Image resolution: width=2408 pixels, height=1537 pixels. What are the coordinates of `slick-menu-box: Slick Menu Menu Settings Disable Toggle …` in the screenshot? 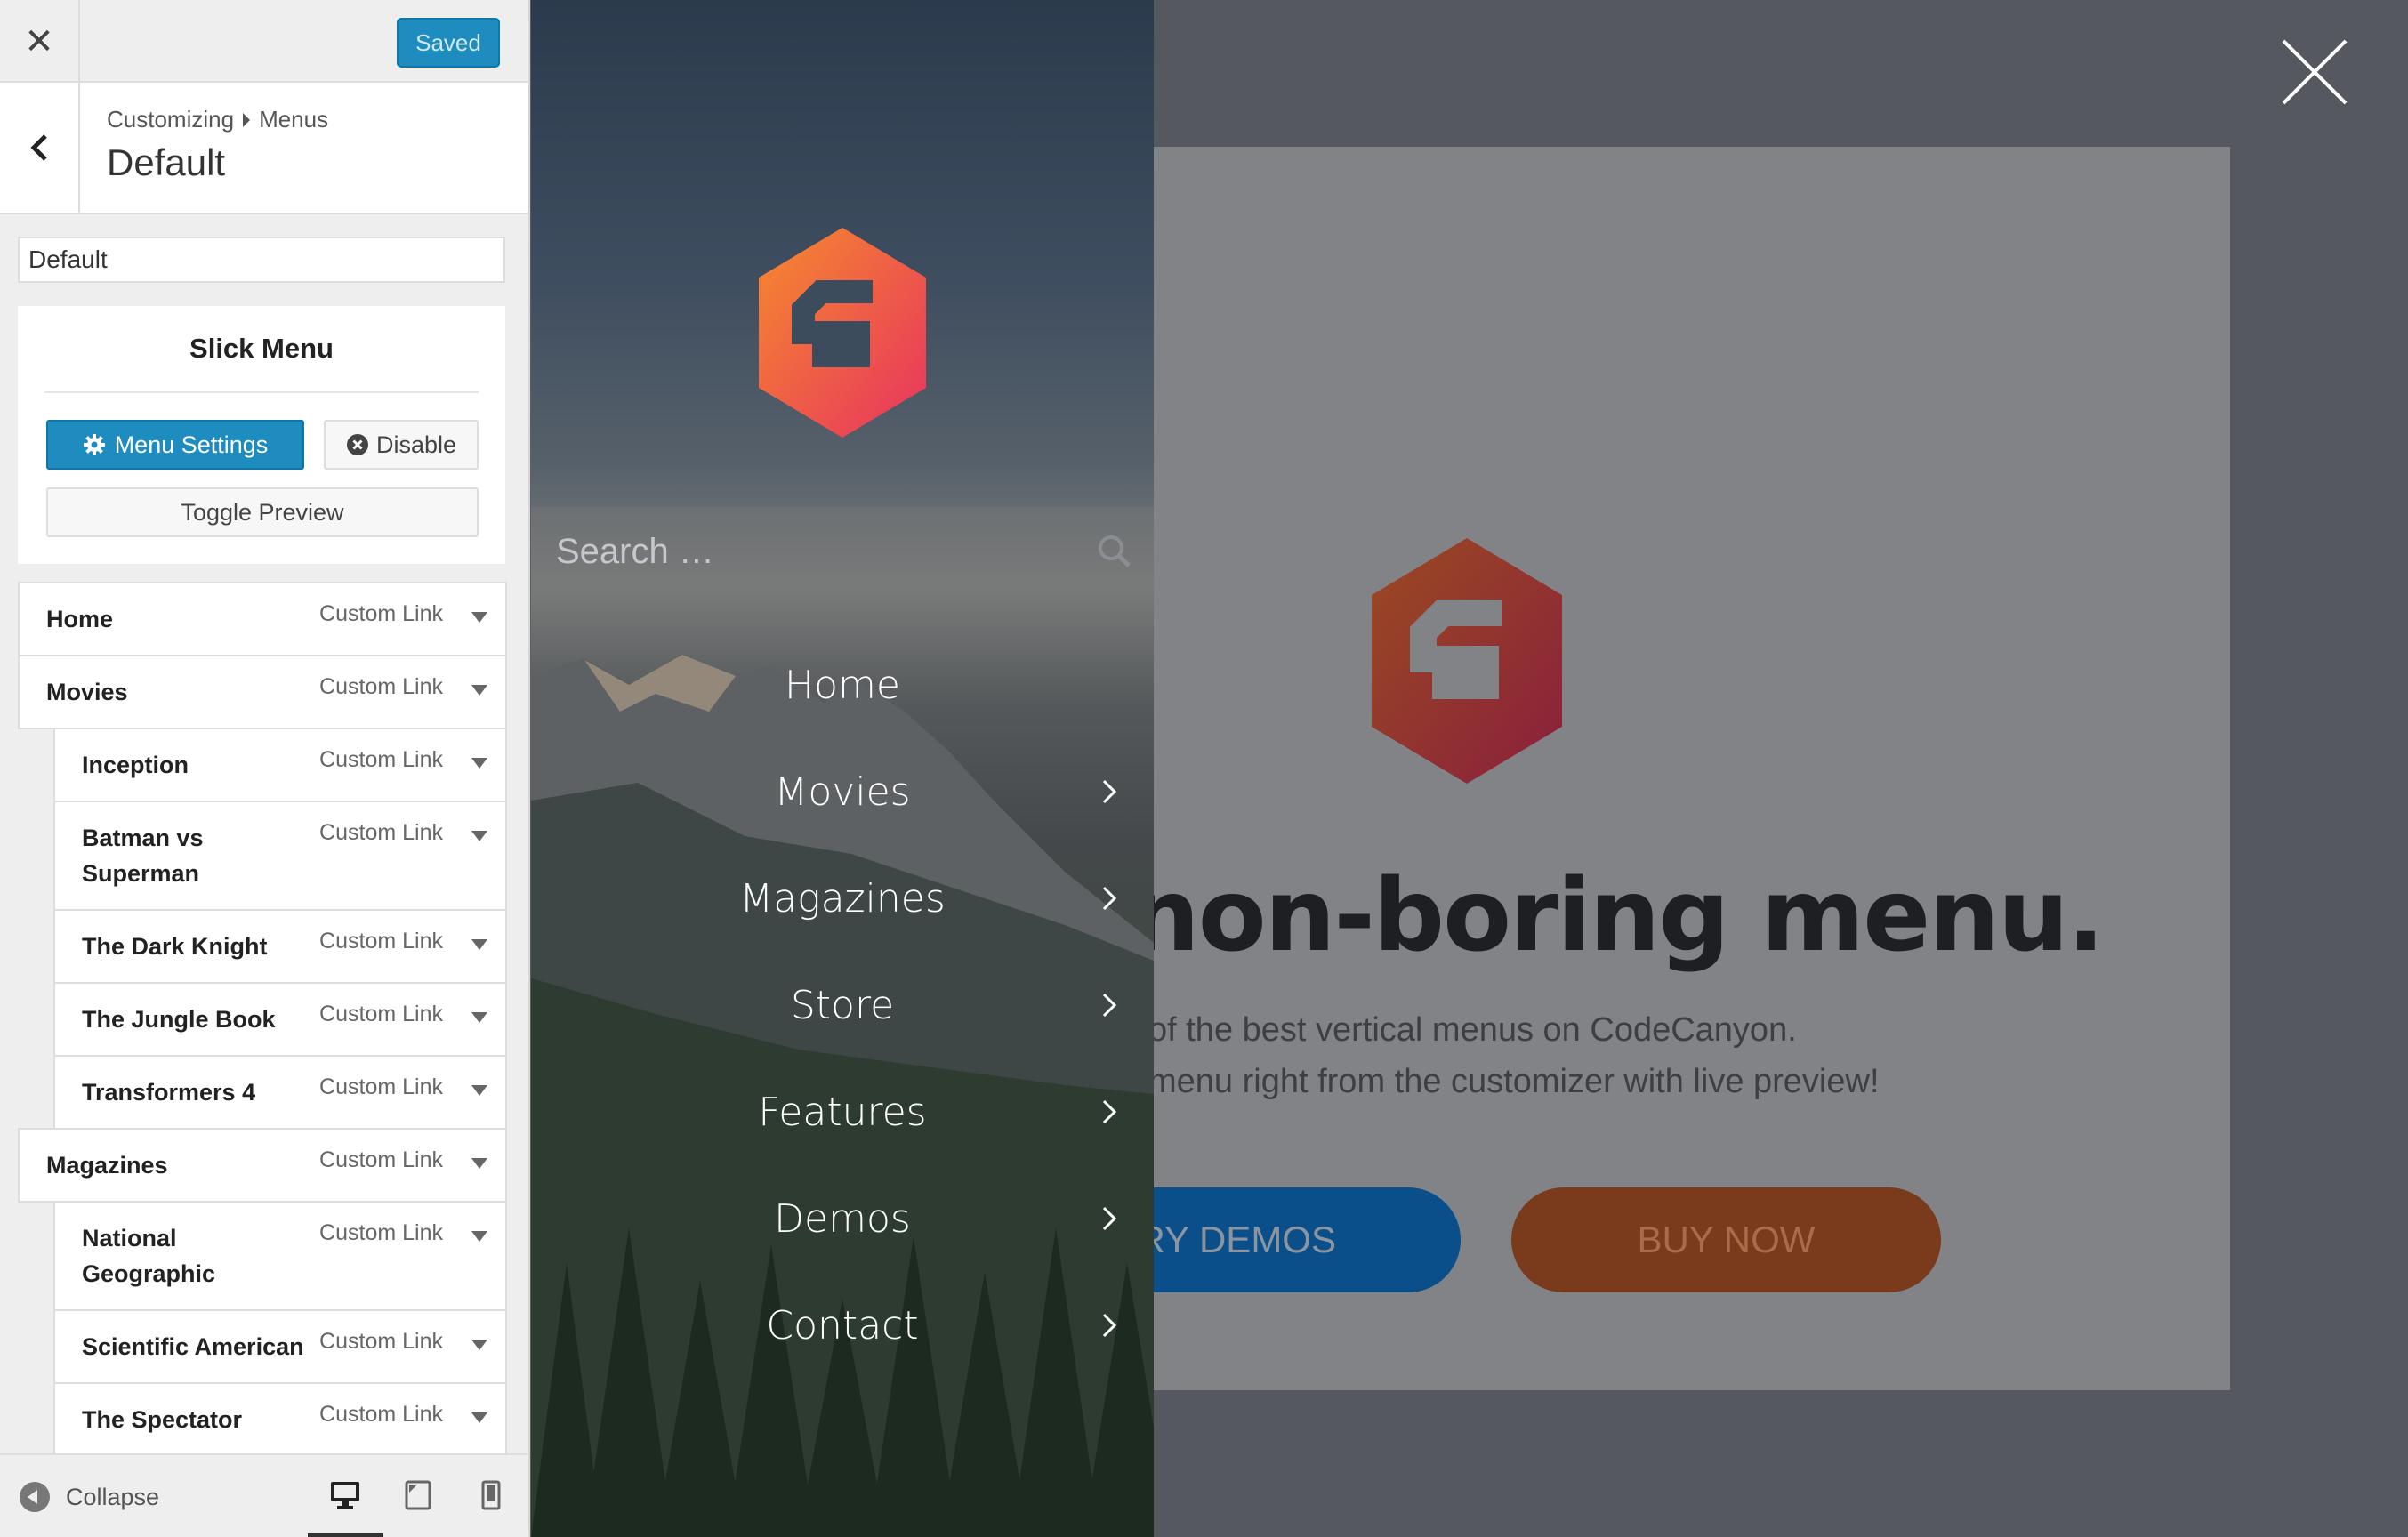 It's located at (261, 435).